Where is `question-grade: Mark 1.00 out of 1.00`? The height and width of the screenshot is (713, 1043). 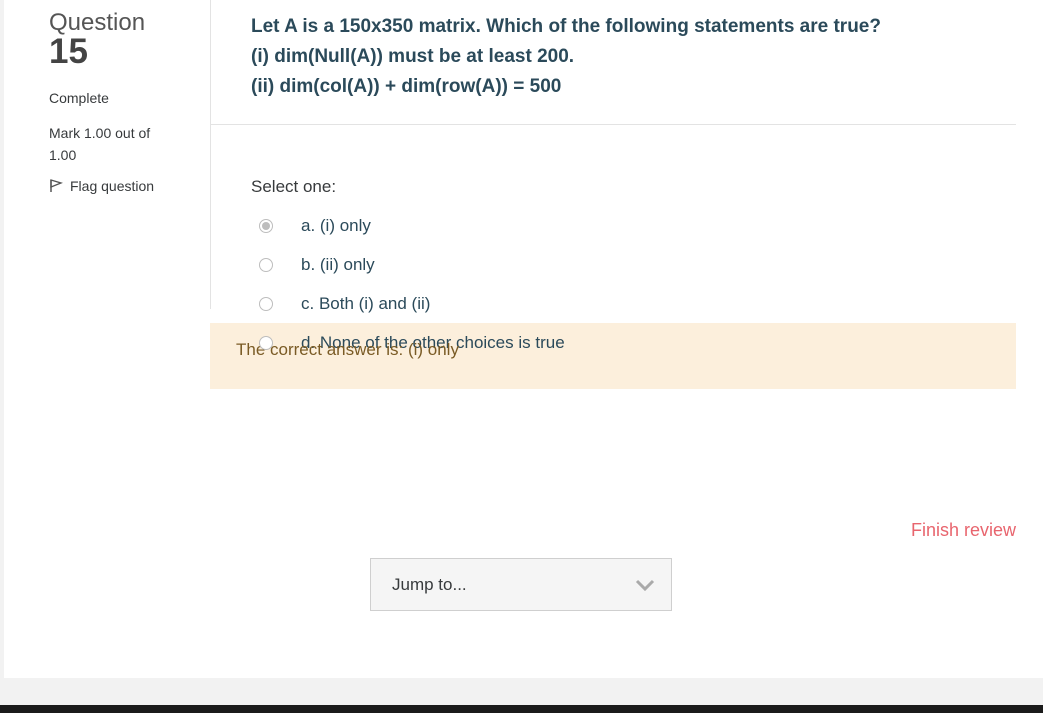 question-grade: Mark 1.00 out of 1.00 is located at coordinates (100, 144).